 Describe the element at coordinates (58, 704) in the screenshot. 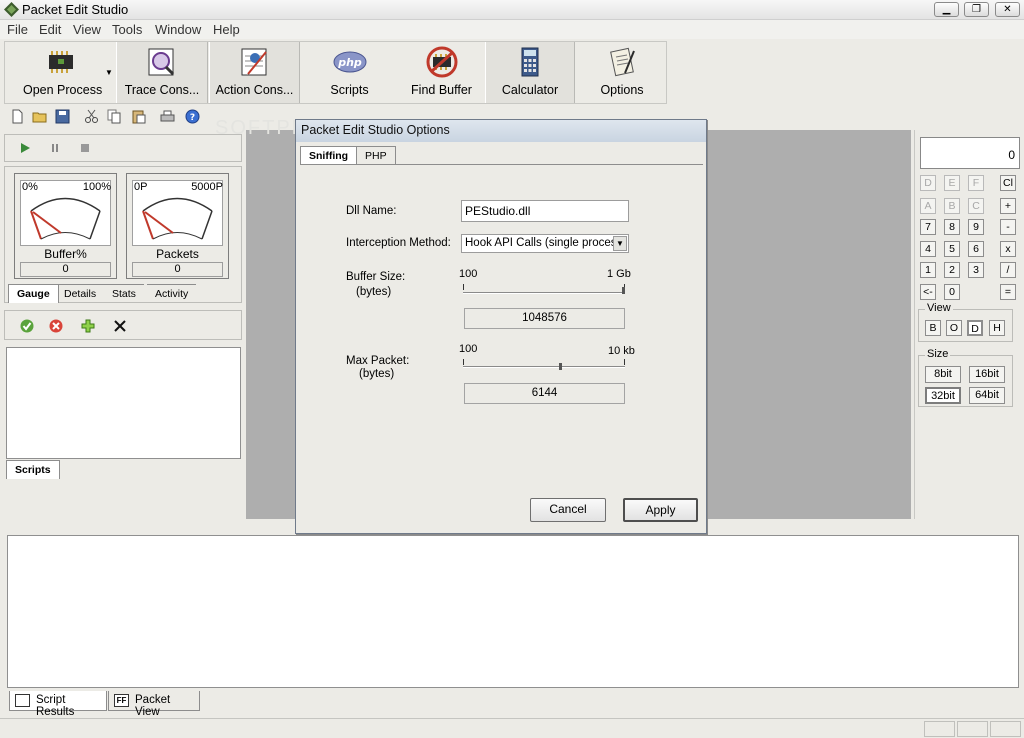

I see `tab-script-results: Script Results` at that location.